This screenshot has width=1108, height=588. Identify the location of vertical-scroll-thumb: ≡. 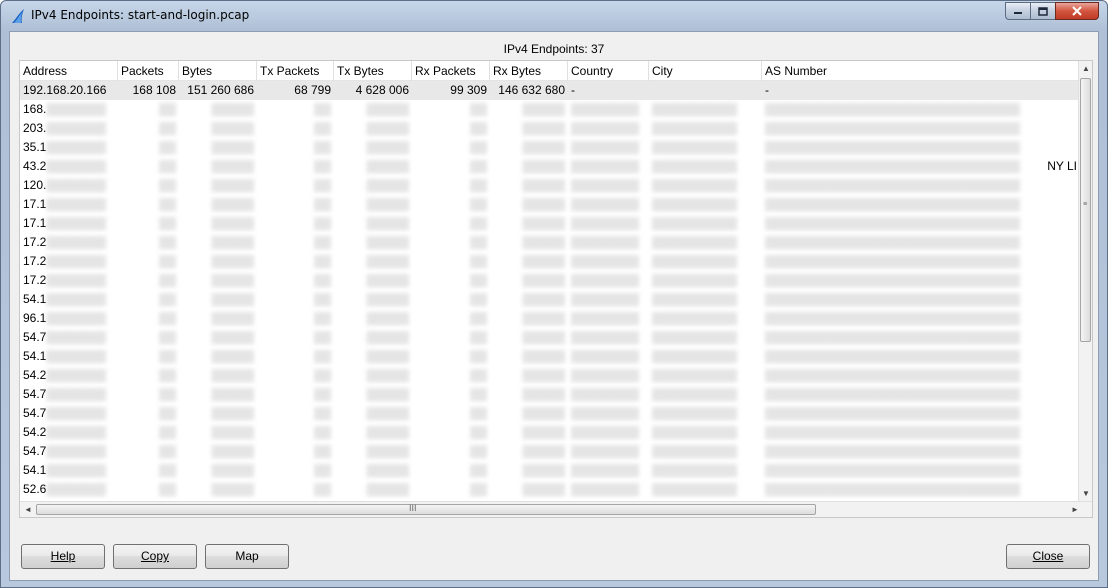
(1085, 210).